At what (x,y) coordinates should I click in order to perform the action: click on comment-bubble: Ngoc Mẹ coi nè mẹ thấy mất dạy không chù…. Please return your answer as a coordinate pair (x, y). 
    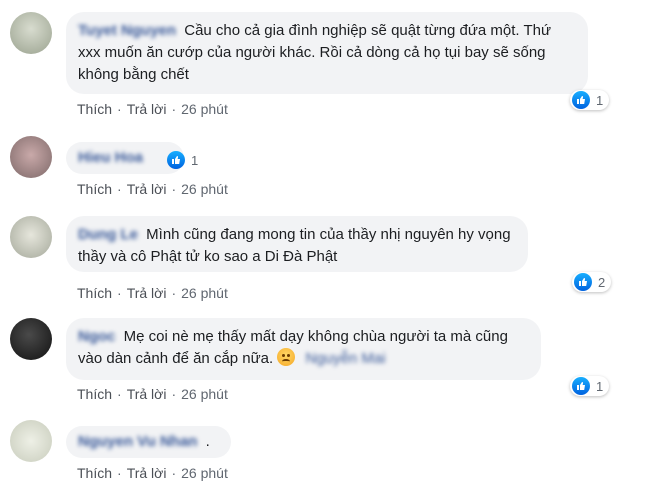
    Looking at the image, I should click on (303, 349).